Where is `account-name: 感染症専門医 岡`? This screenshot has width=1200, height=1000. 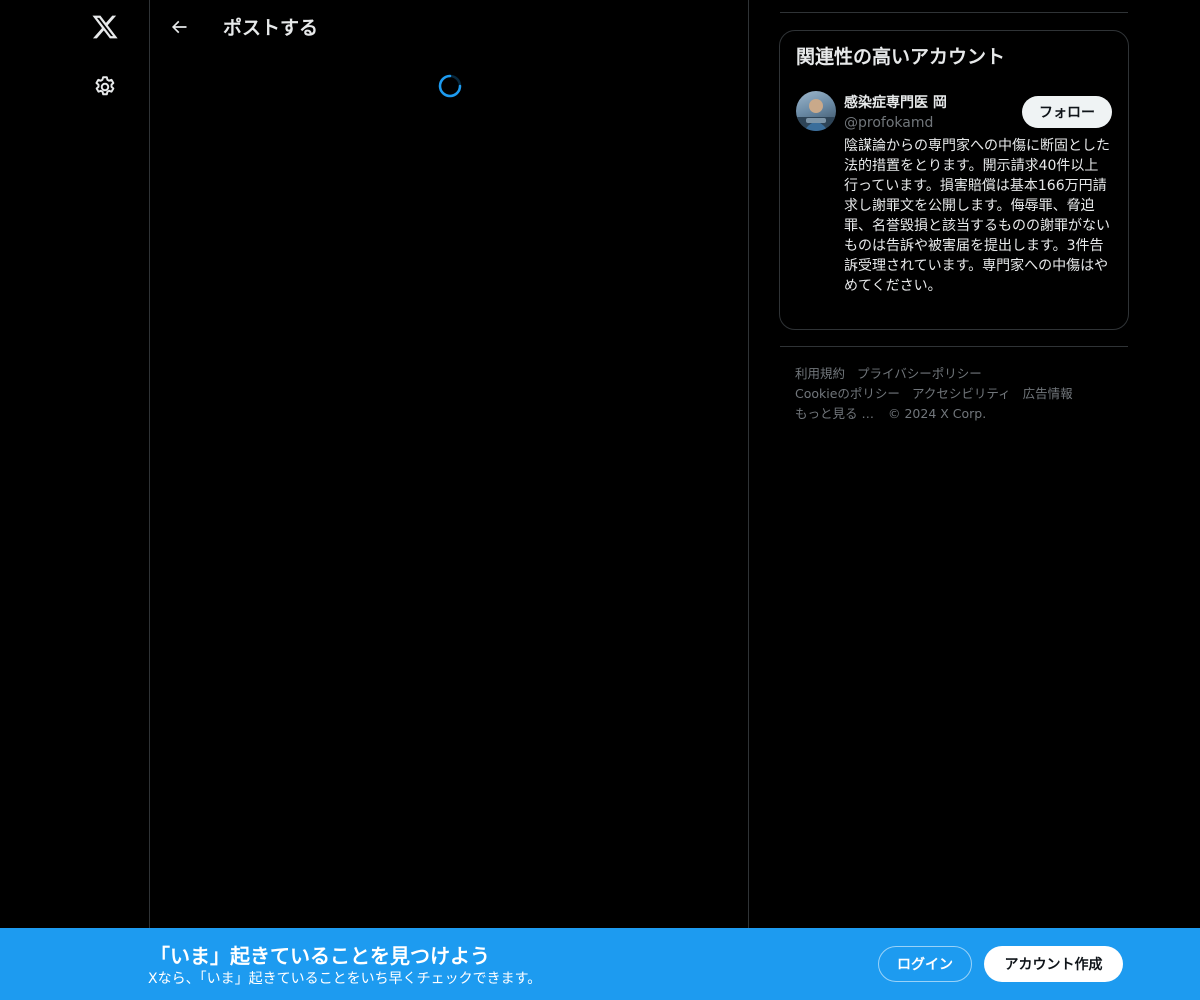 account-name: 感染症専門医 岡 is located at coordinates (895, 102).